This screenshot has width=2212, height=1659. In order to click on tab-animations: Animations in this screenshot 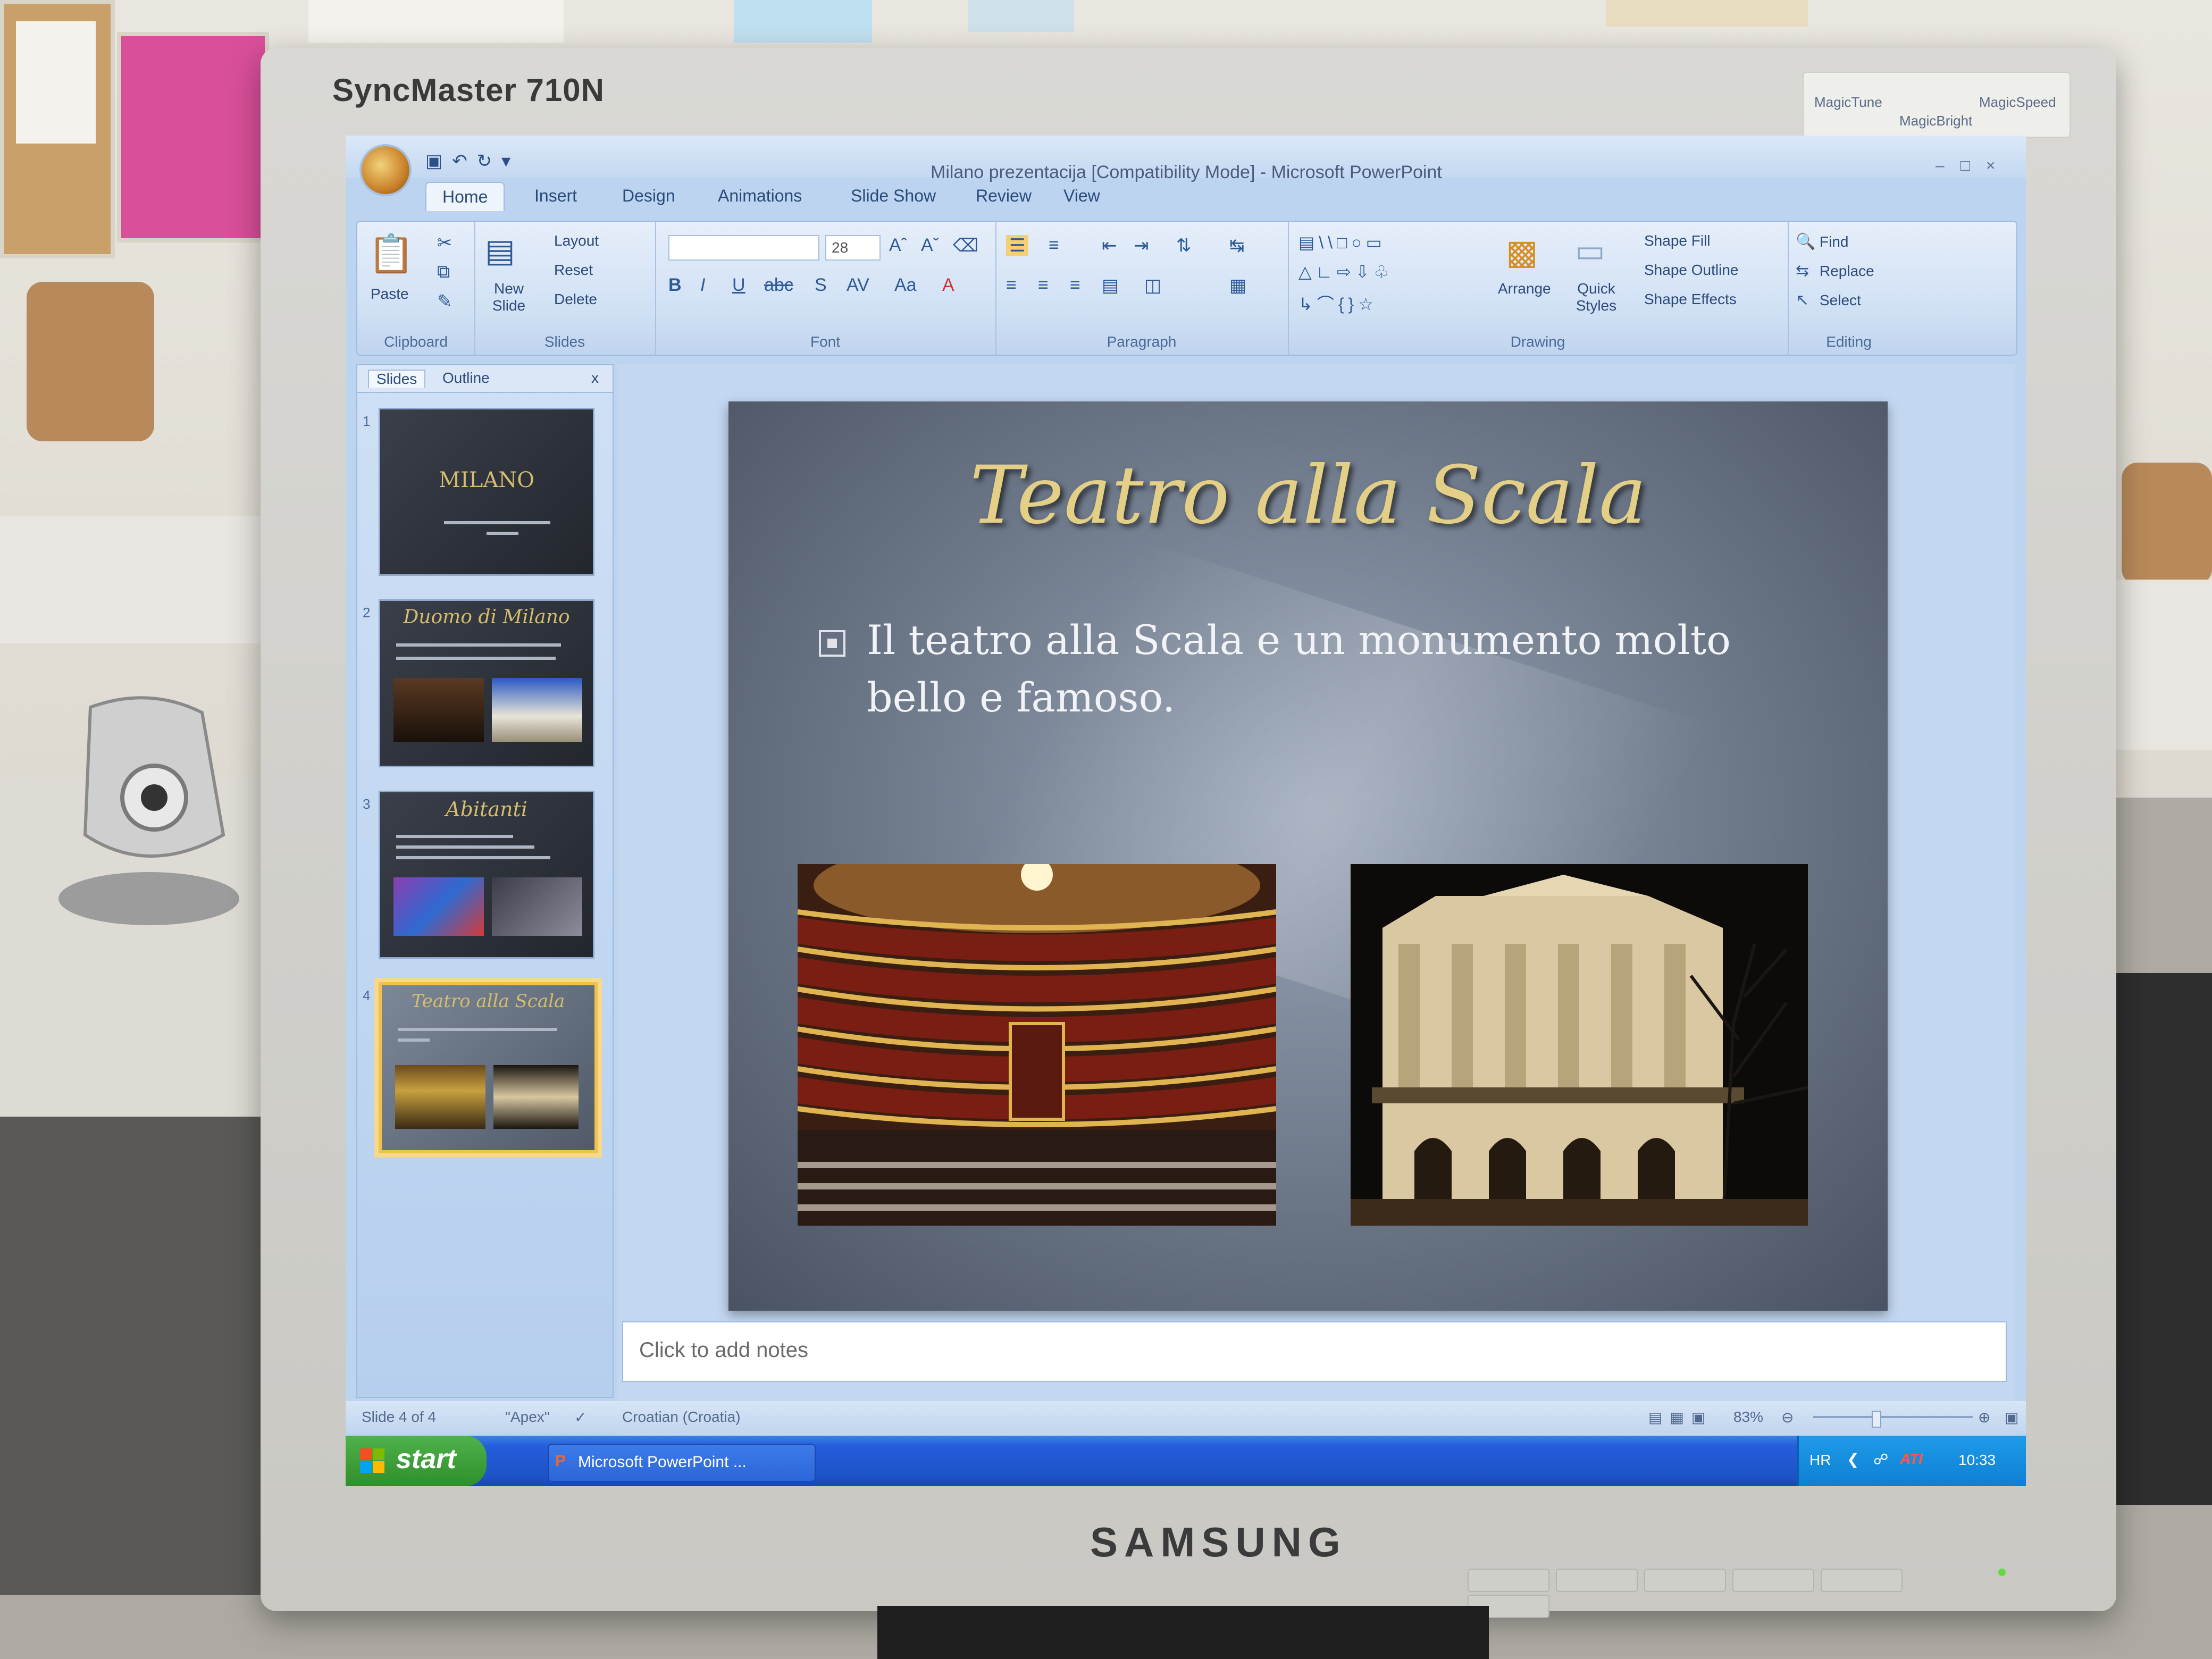, I will do `click(760, 196)`.